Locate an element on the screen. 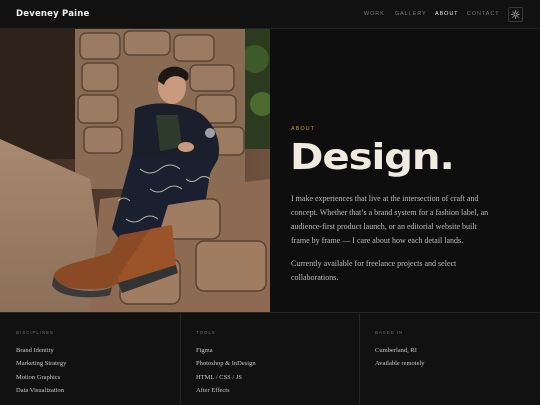  about-title: Design. is located at coordinates (372, 157).